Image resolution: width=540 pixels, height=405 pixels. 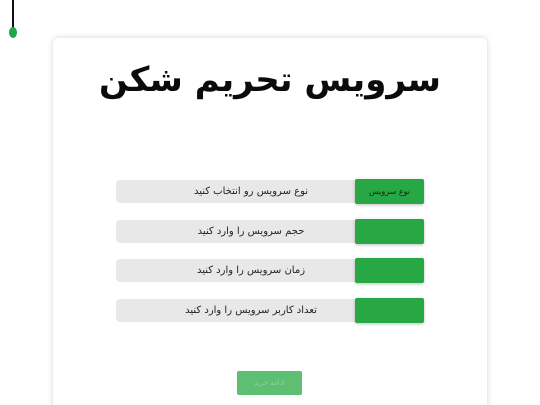 What do you see at coordinates (389, 231) in the screenshot?
I see `service-volume-button` at bounding box center [389, 231].